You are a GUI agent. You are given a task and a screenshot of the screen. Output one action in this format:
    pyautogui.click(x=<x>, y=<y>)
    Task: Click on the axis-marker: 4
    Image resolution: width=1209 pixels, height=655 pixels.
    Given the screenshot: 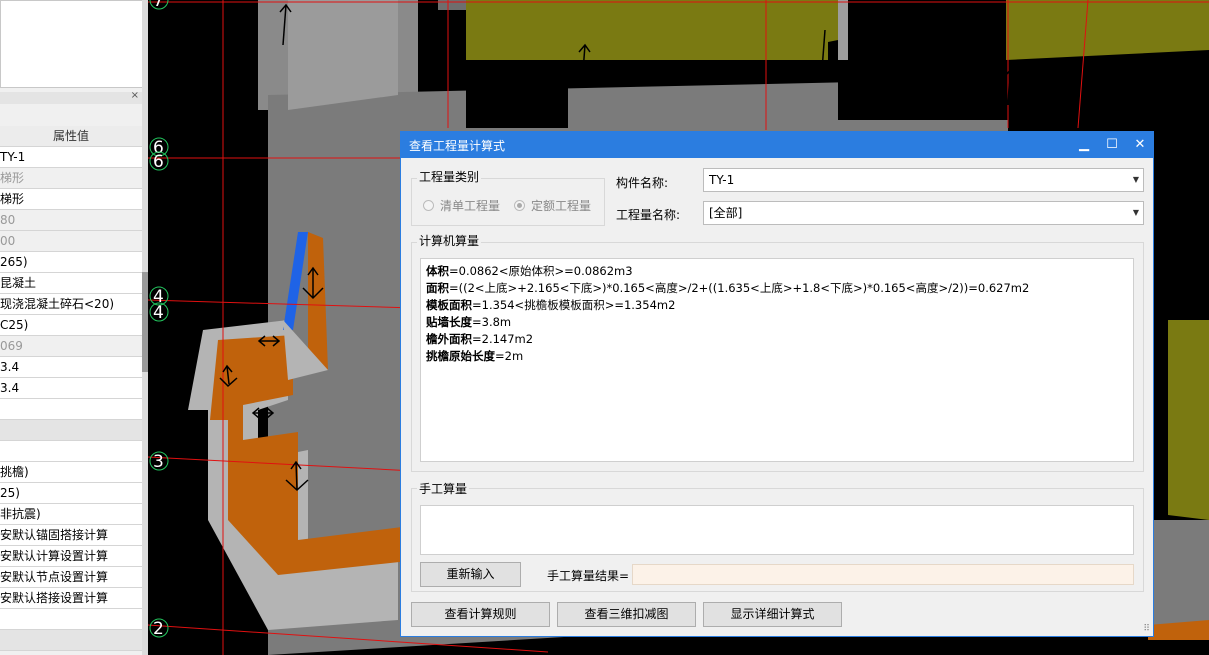 What is the action you would take?
    pyautogui.click(x=159, y=312)
    